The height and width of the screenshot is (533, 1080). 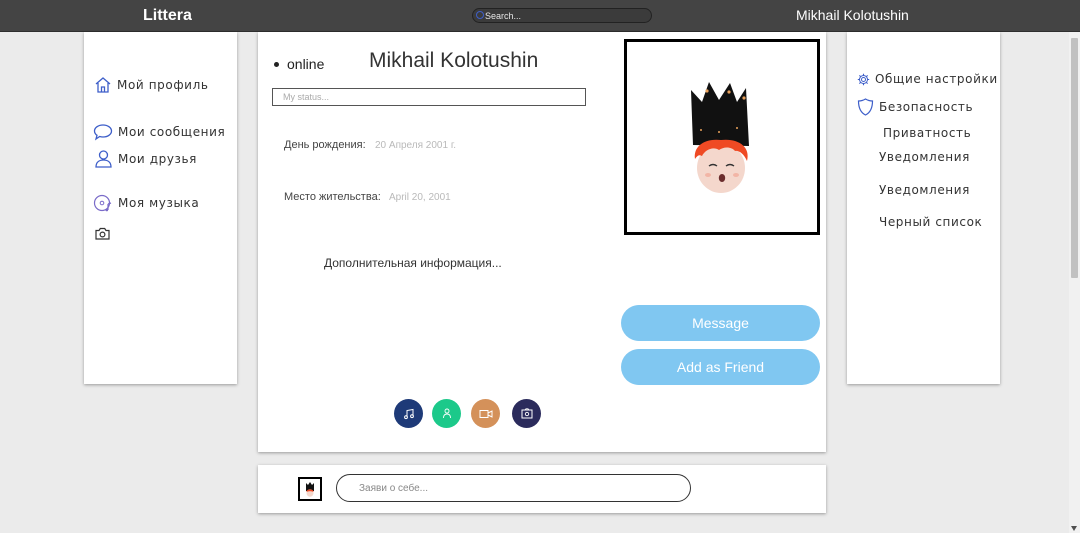 I want to click on birthday-value: 20 Апреля 2001 г., so click(x=416, y=145).